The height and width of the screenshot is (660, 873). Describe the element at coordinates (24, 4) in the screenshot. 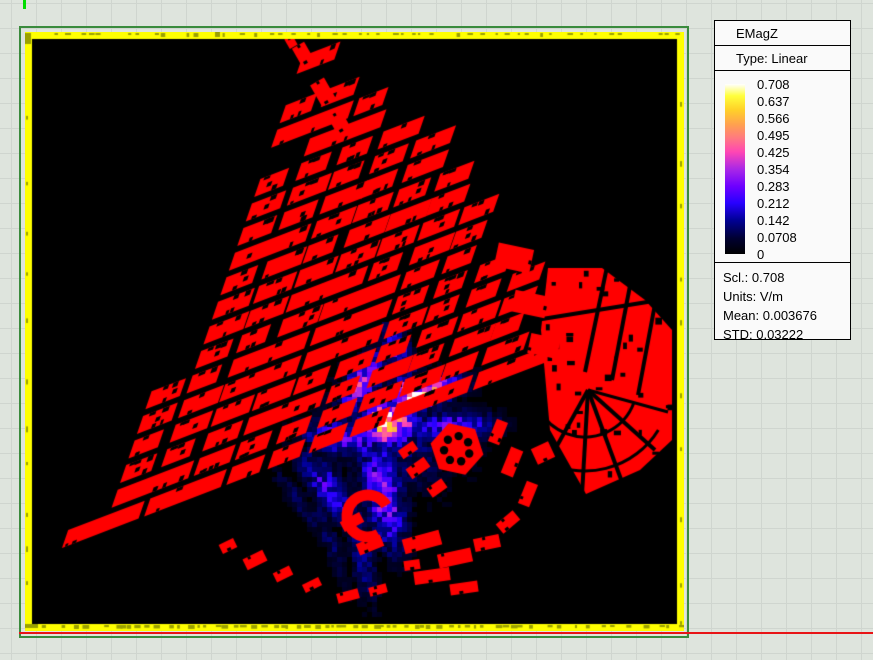

I see `viewport-edge-highlight-icon` at that location.